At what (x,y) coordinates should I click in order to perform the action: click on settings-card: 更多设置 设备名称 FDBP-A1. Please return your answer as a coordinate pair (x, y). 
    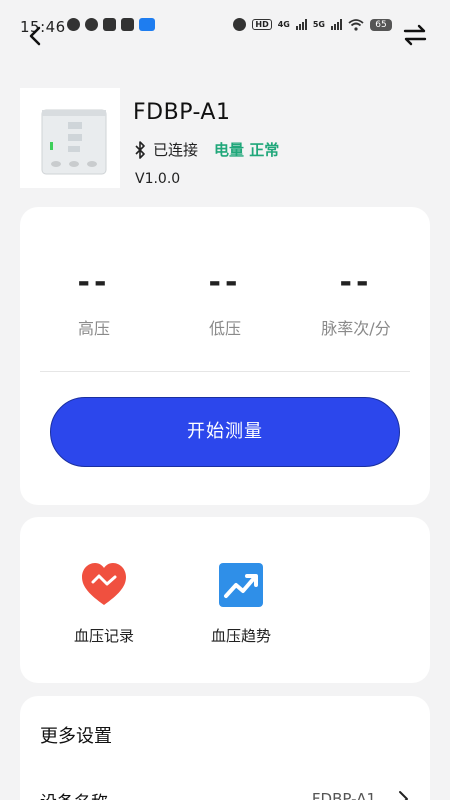
    Looking at the image, I should click on (225, 748).